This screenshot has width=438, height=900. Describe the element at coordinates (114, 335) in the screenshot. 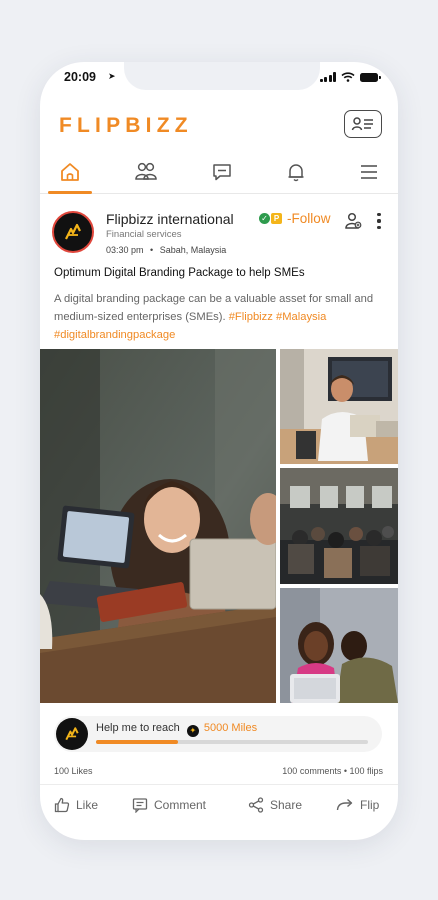

I see `hashtag: #digitalbrandingpackage` at that location.